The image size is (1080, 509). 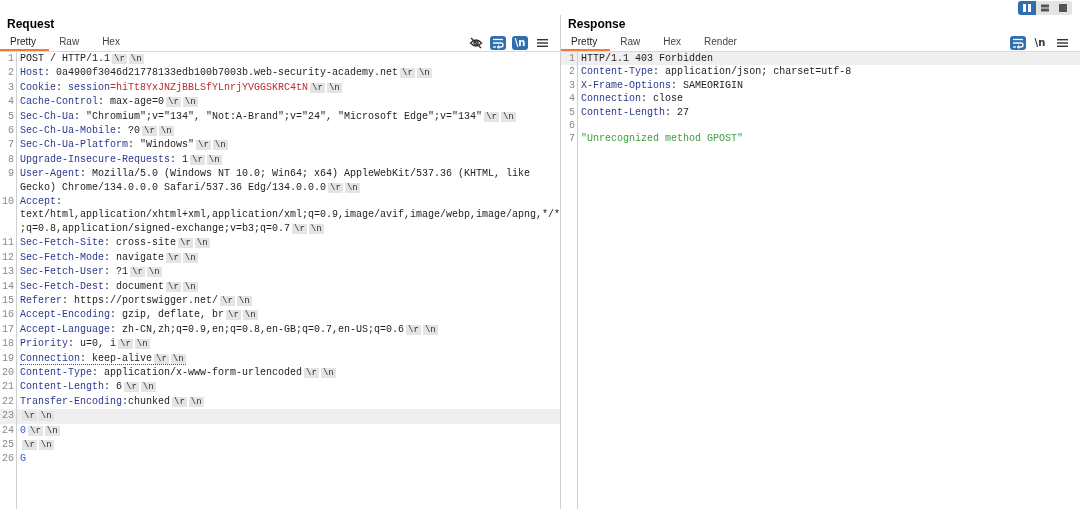 What do you see at coordinates (476, 42) in the screenshot?
I see `eye-slash-button` at bounding box center [476, 42].